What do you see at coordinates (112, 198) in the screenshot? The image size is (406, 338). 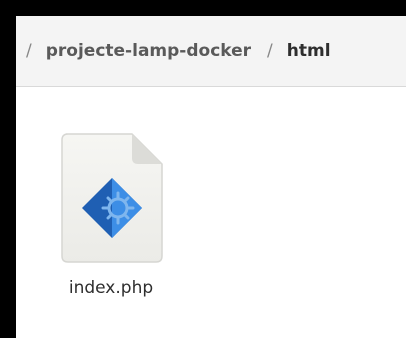 I see `php-source-file-icon` at bounding box center [112, 198].